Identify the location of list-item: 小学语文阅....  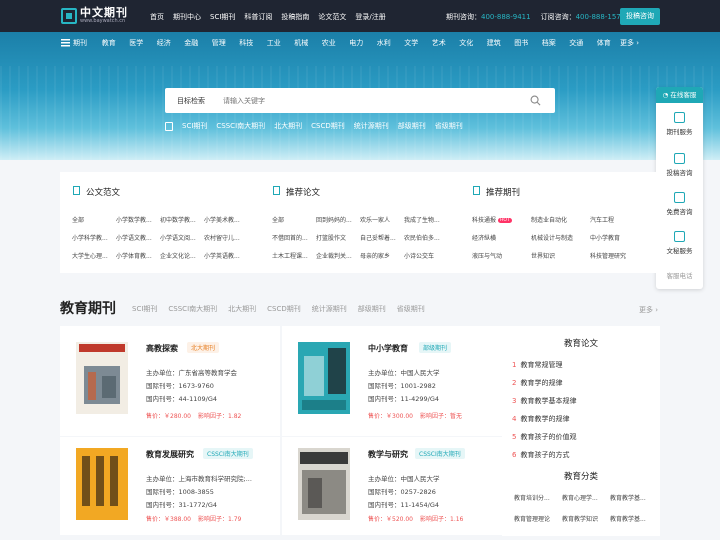
(180, 237).